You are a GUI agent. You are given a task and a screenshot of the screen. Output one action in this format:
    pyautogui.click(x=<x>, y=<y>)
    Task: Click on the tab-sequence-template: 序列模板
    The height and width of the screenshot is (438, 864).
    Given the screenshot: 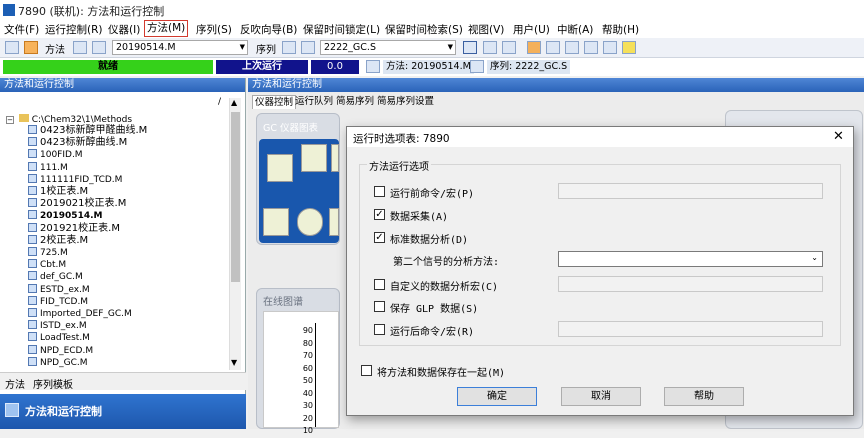 What is the action you would take?
    pyautogui.click(x=53, y=383)
    